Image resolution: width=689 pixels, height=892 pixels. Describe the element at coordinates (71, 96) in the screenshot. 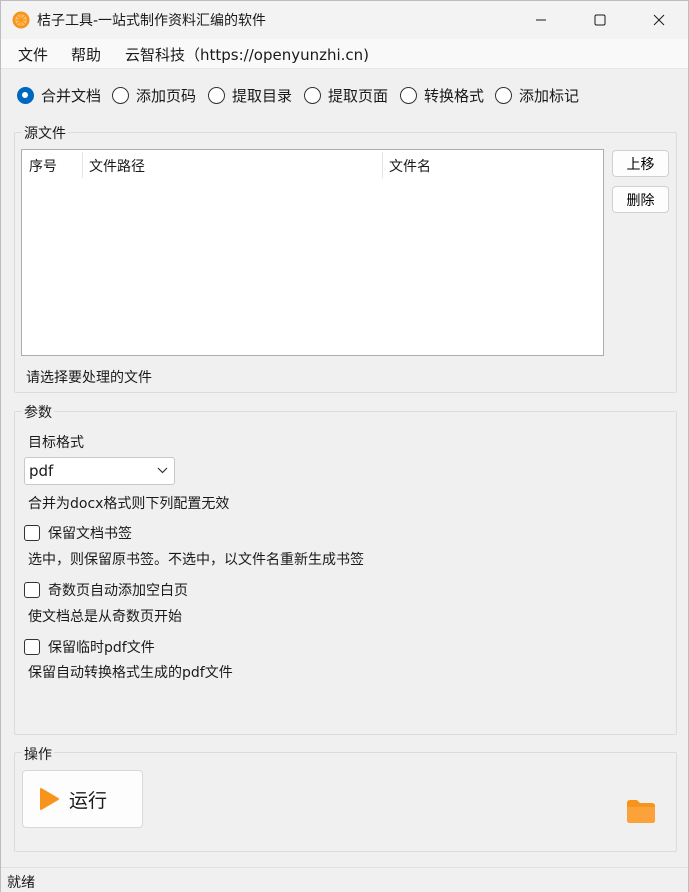

I see `mode-merge-label: 合并文档` at that location.